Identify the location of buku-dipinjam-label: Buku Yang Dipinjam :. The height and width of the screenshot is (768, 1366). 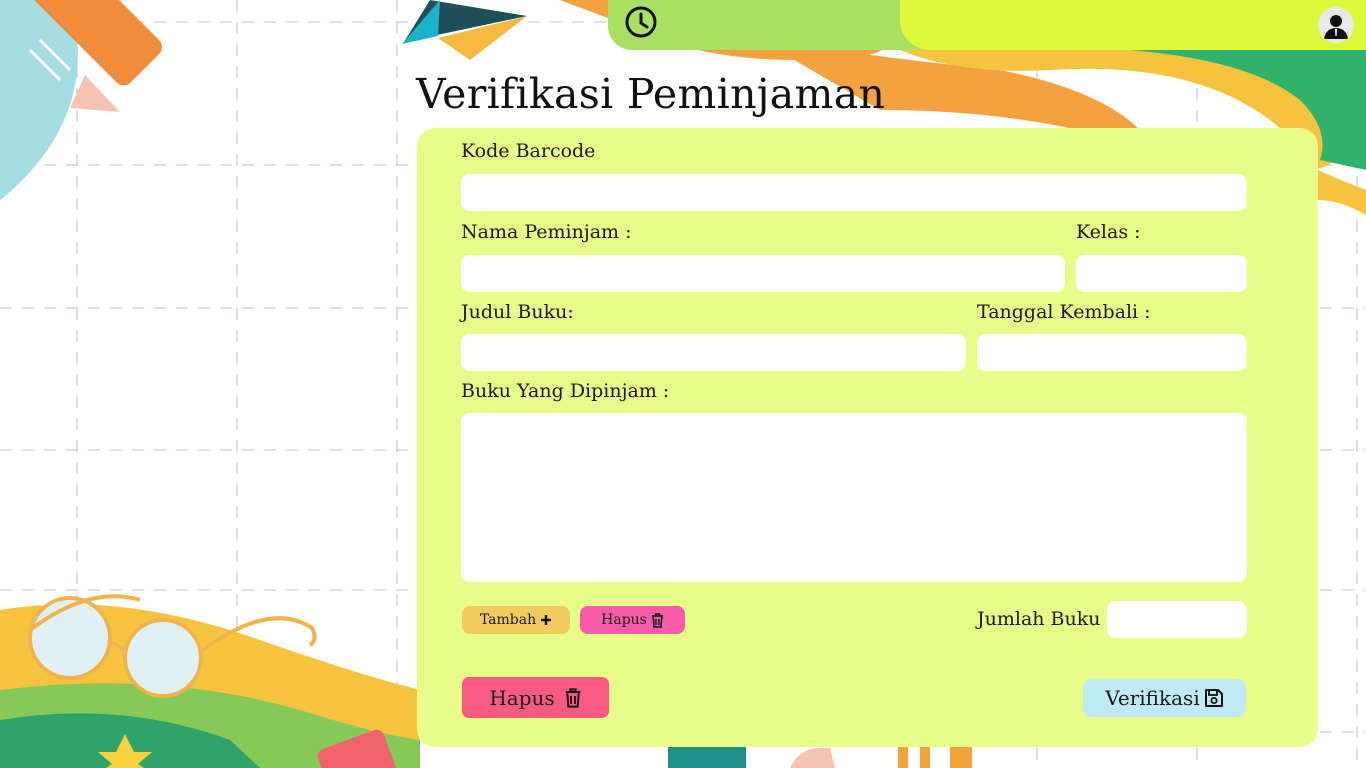
(565, 391).